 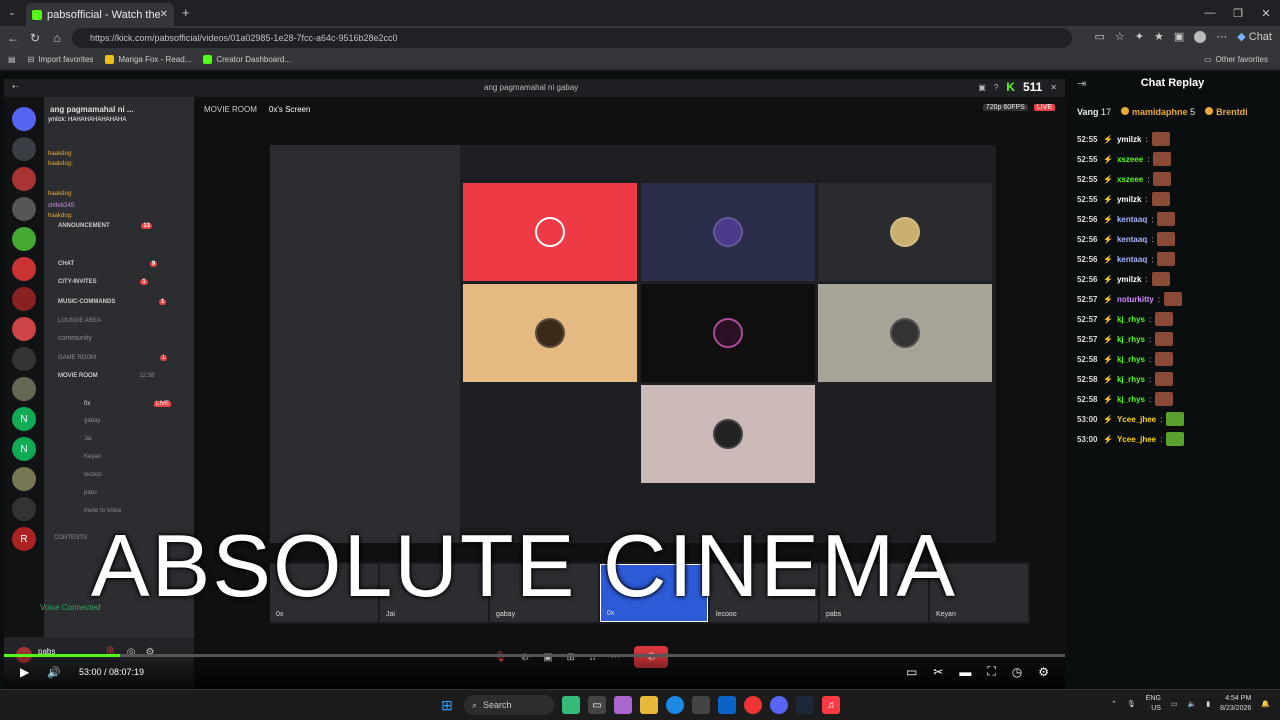 What do you see at coordinates (571, 705) in the screenshot?
I see `widgets-icon` at bounding box center [571, 705].